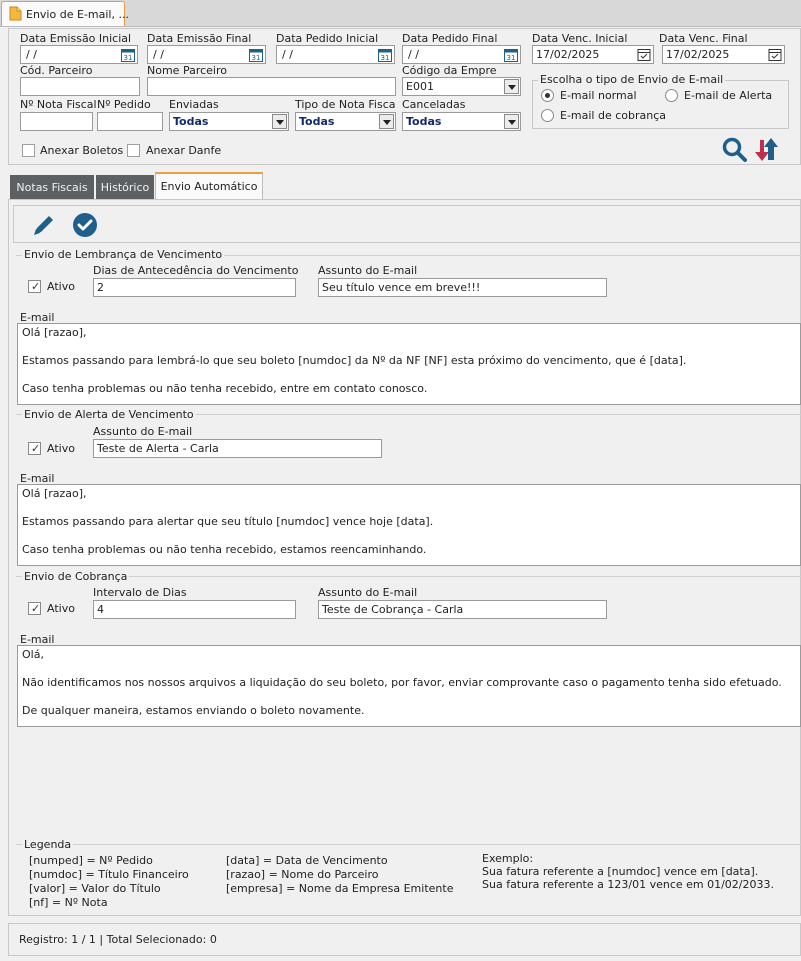 This screenshot has height=961, width=801. What do you see at coordinates (462, 287) in the screenshot?
I see `lembranca-assunto-input: Seu título vence em breve!!!` at bounding box center [462, 287].